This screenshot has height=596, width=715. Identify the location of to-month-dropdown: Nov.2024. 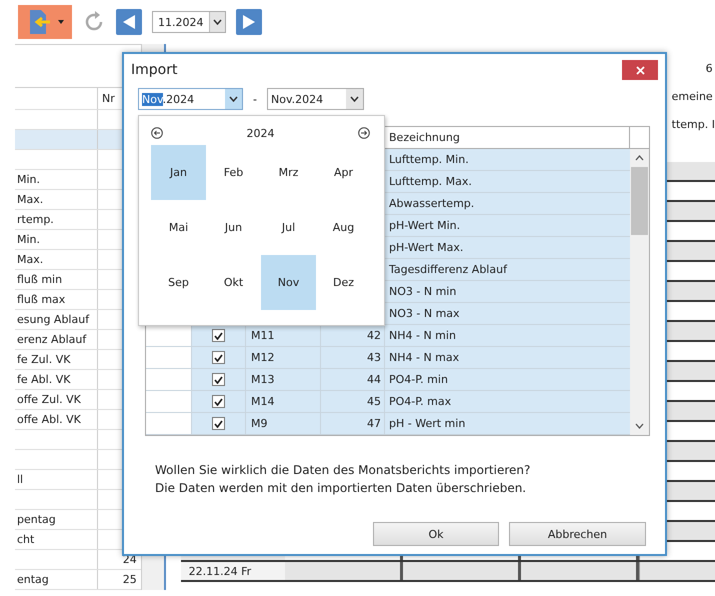
(315, 99).